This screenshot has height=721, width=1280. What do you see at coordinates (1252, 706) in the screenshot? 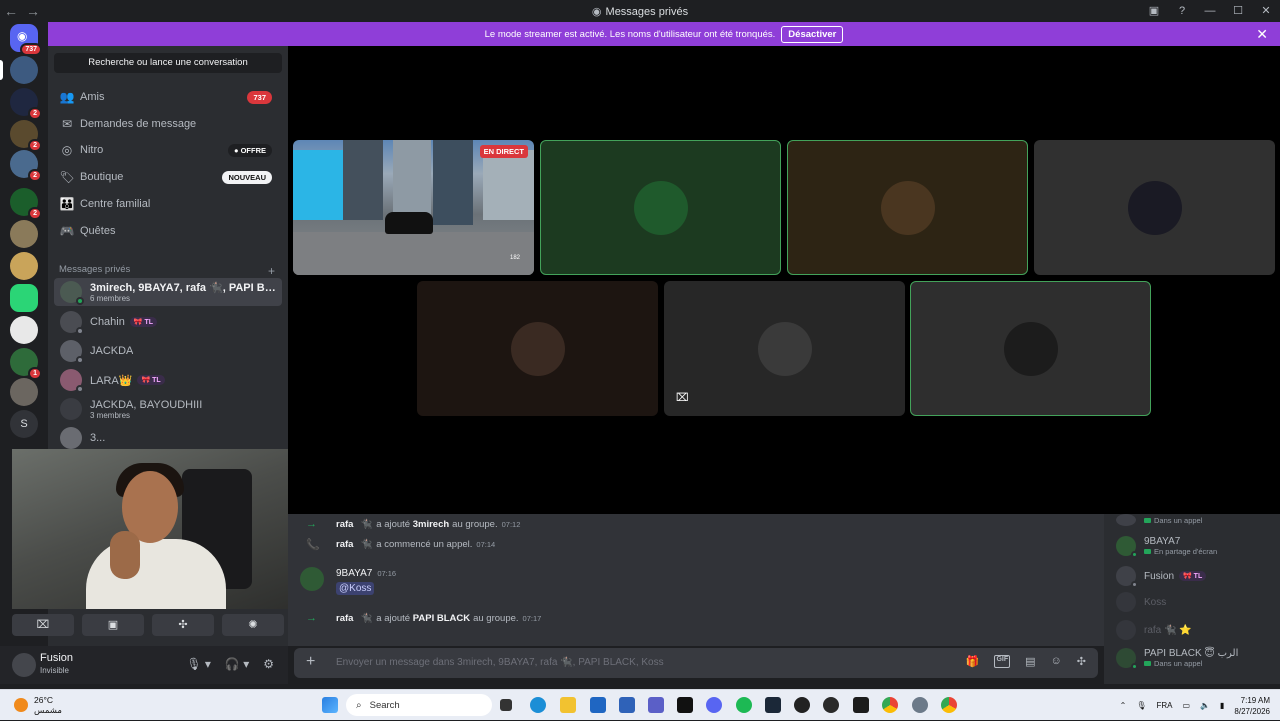
I see `clock: 7:19 AM 8/27/2026` at bounding box center [1252, 706].